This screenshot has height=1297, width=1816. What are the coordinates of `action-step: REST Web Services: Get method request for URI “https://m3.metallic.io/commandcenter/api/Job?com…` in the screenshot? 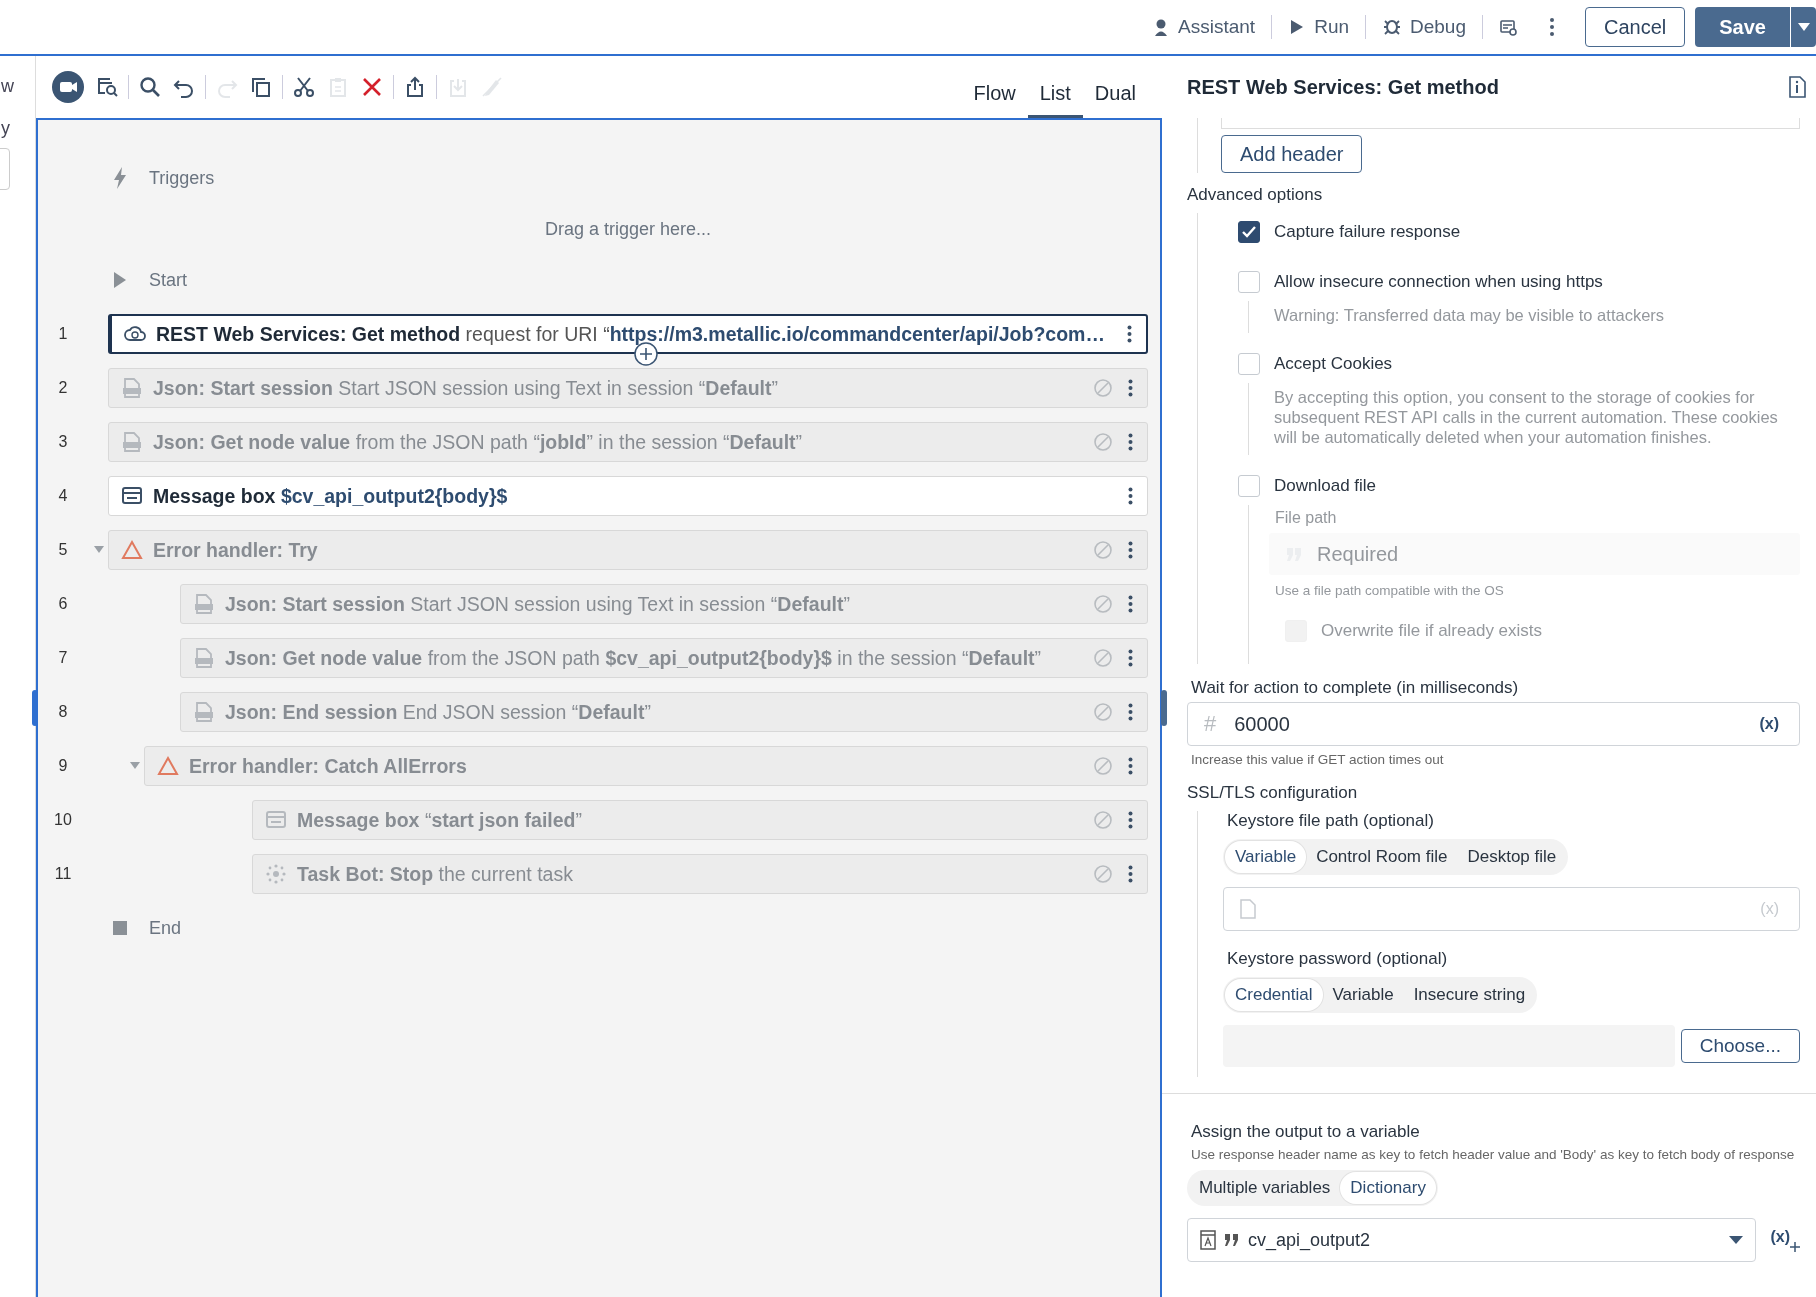 It's located at (628, 334).